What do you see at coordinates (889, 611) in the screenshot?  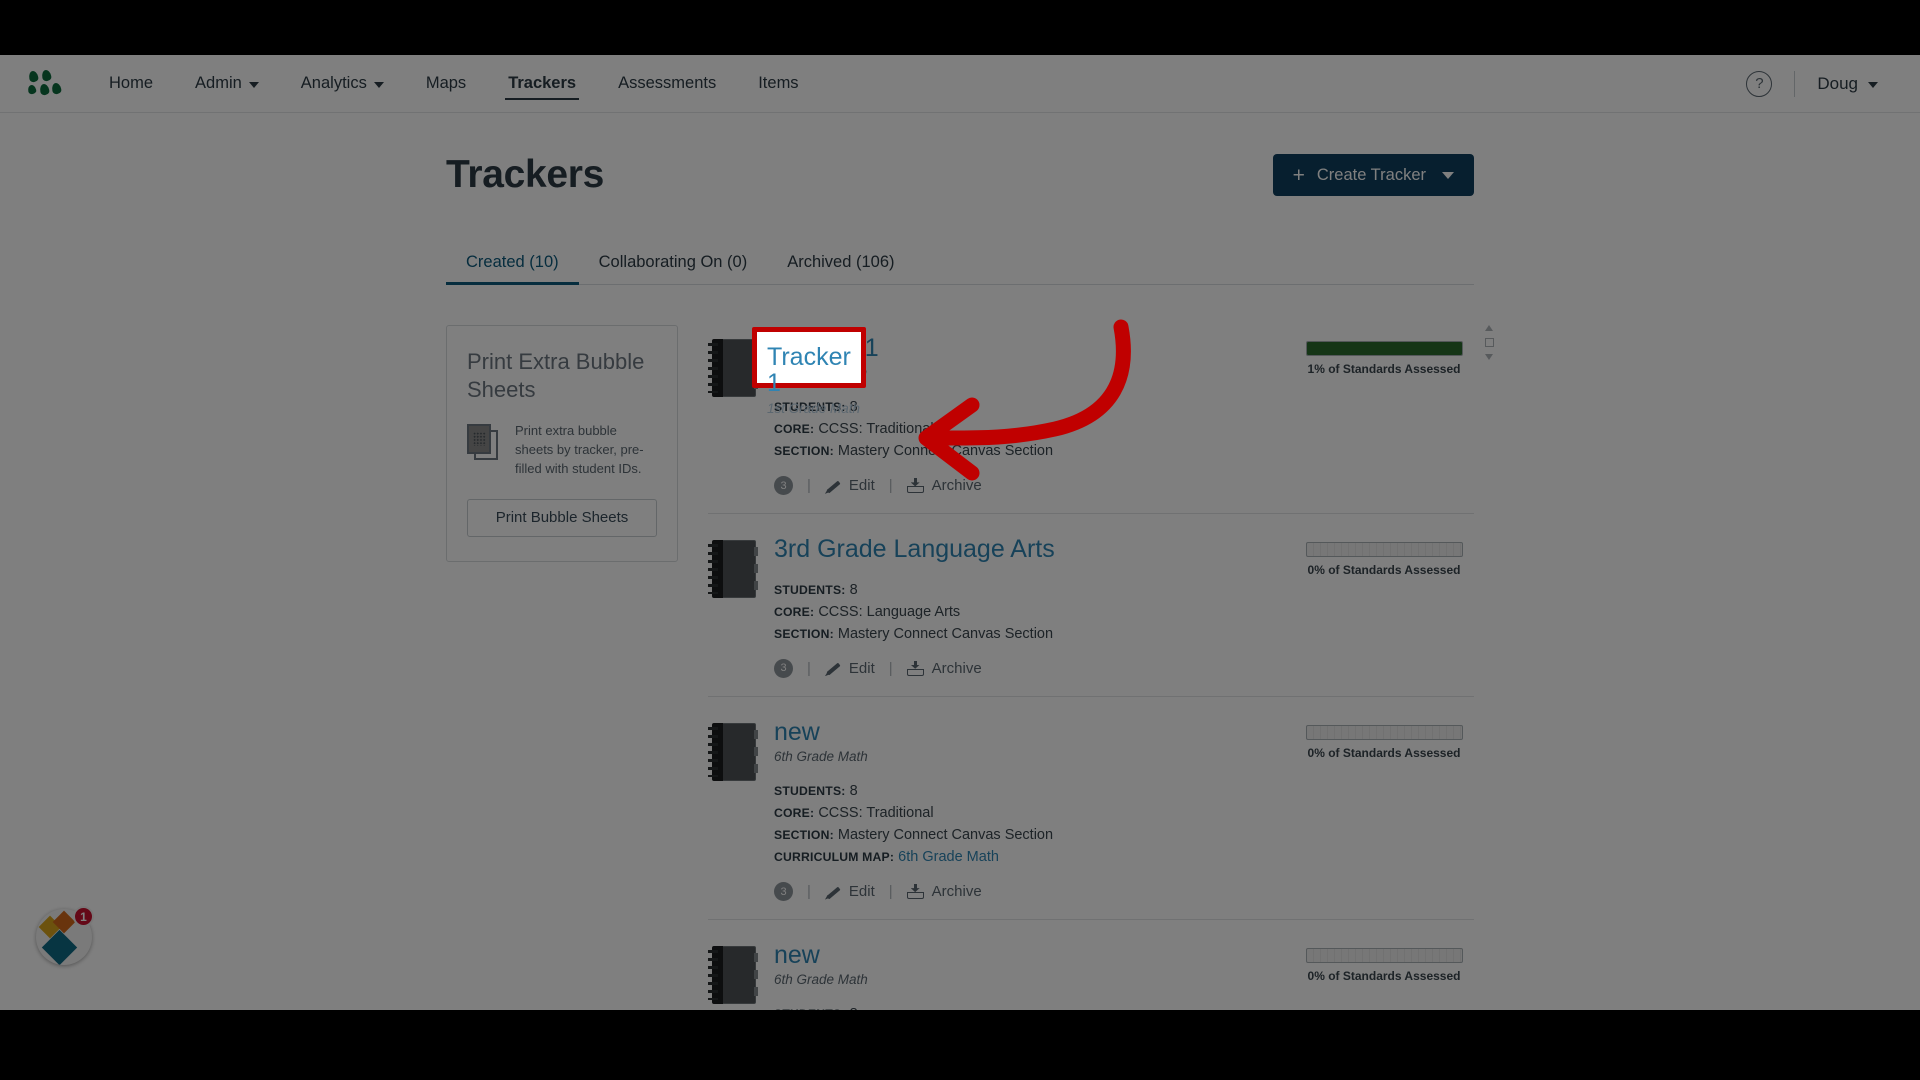 I see `meta-value-core: CCSS: Language Arts` at bounding box center [889, 611].